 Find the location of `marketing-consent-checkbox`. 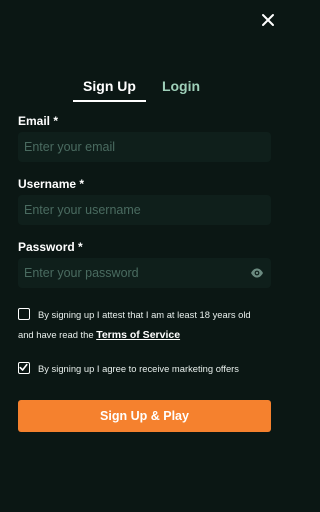

marketing-consent-checkbox is located at coordinates (24, 368).